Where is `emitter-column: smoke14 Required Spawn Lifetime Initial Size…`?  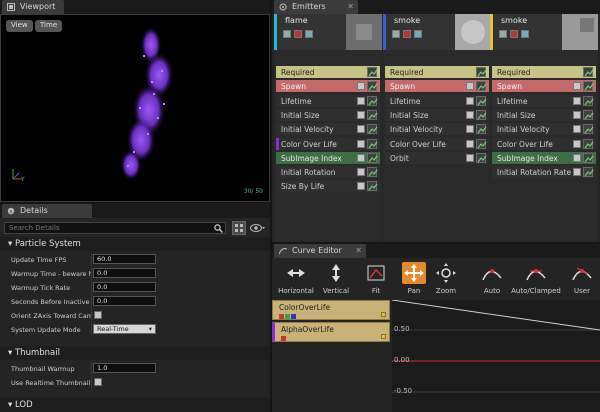 emitter-column: smoke14 Required Spawn Lifetime Initial Size… is located at coordinates (437, 128).